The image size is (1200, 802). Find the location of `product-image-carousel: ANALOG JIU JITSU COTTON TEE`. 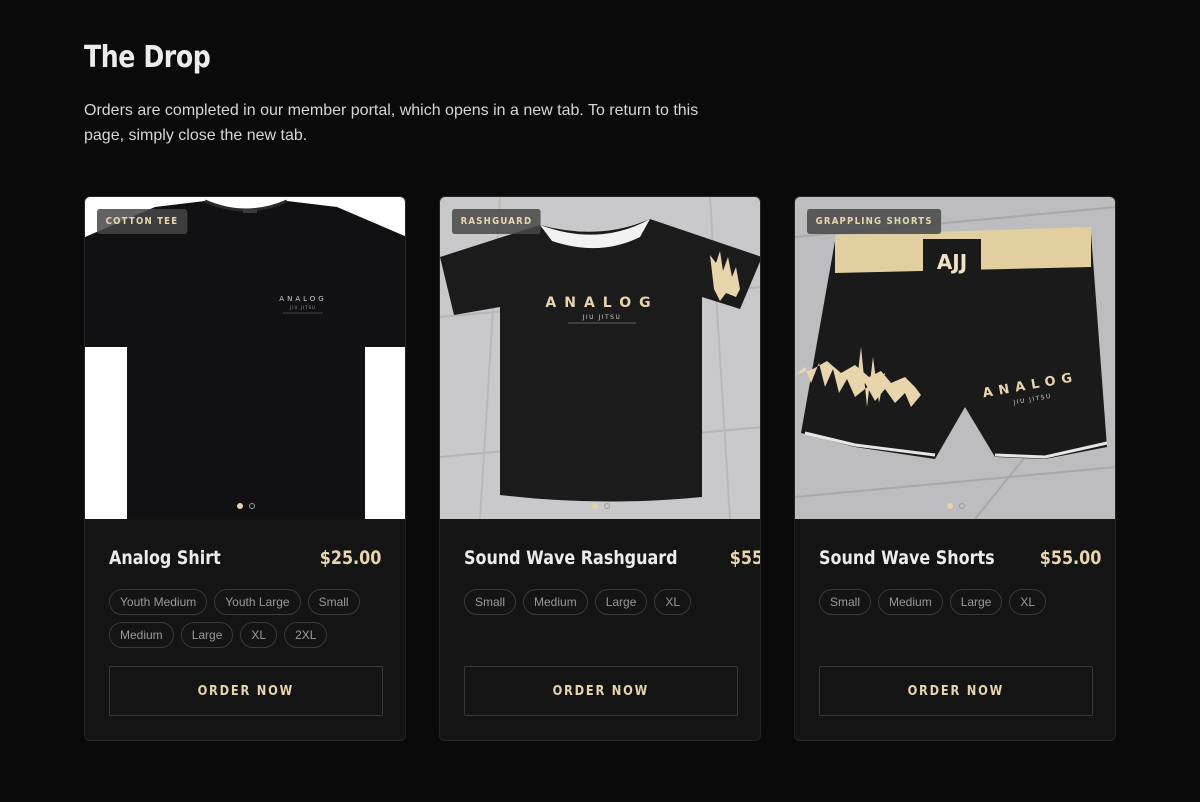

product-image-carousel: ANALOG JIU JITSU COTTON TEE is located at coordinates (245, 358).